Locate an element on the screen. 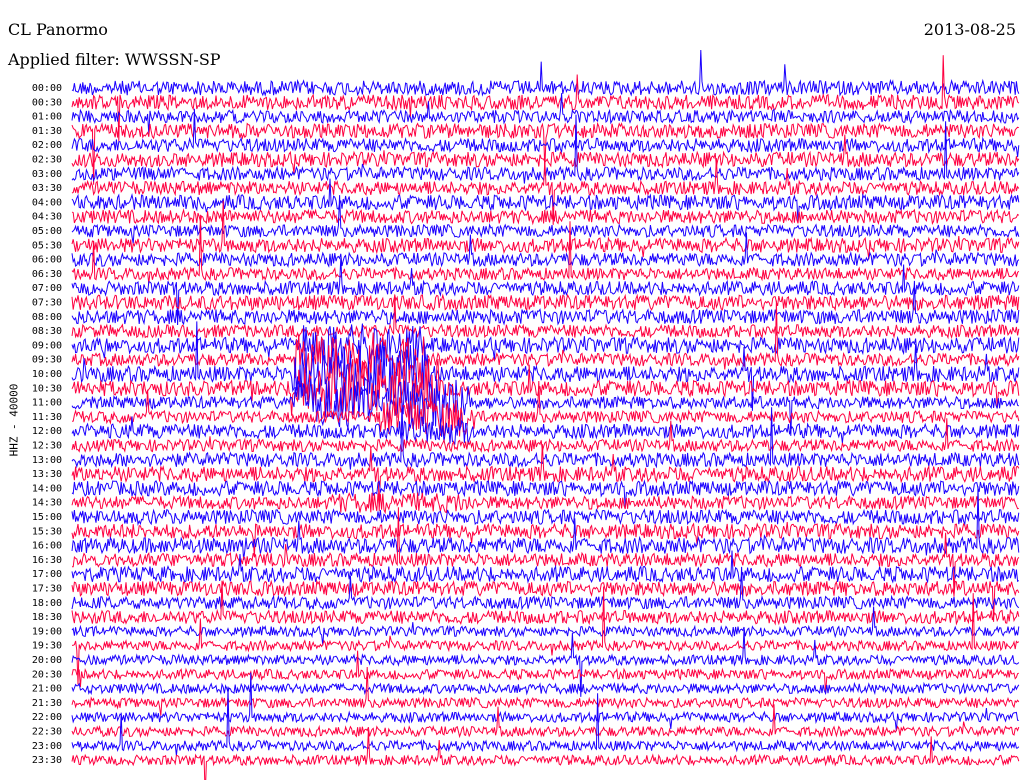  time-tick-label: 11:30 is located at coordinates (47, 417).